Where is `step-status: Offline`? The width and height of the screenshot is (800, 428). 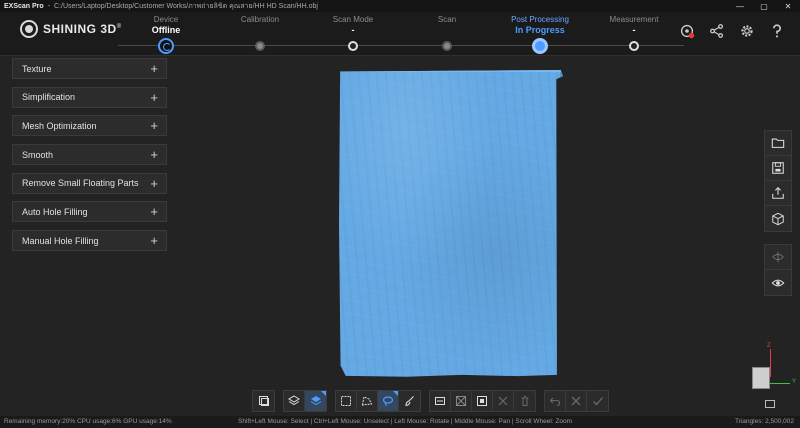 step-status: Offline is located at coordinates (166, 30).